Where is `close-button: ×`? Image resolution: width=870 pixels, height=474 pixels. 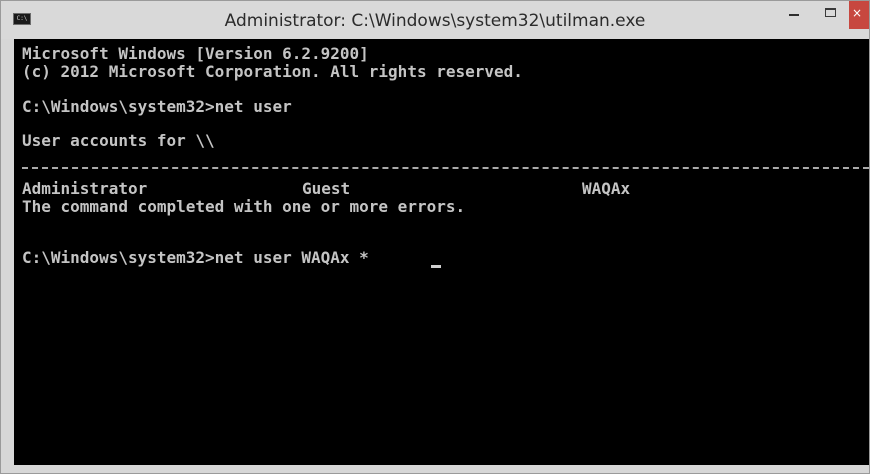 close-button: × is located at coordinates (859, 15).